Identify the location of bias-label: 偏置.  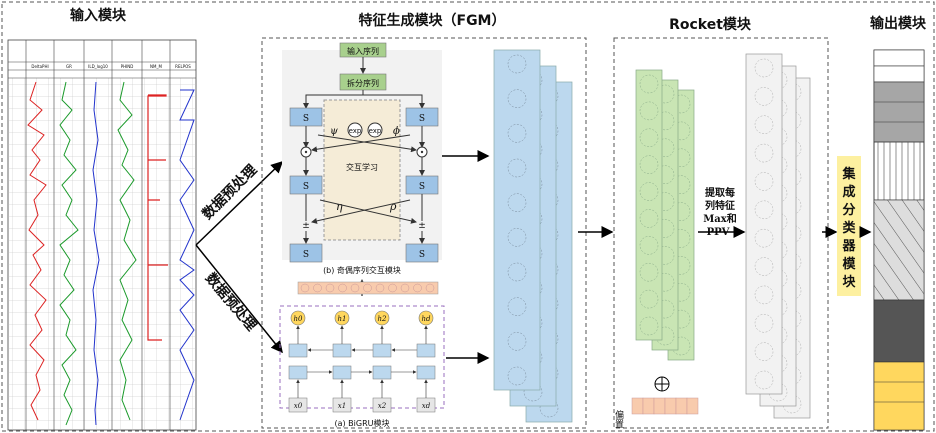
(618, 418).